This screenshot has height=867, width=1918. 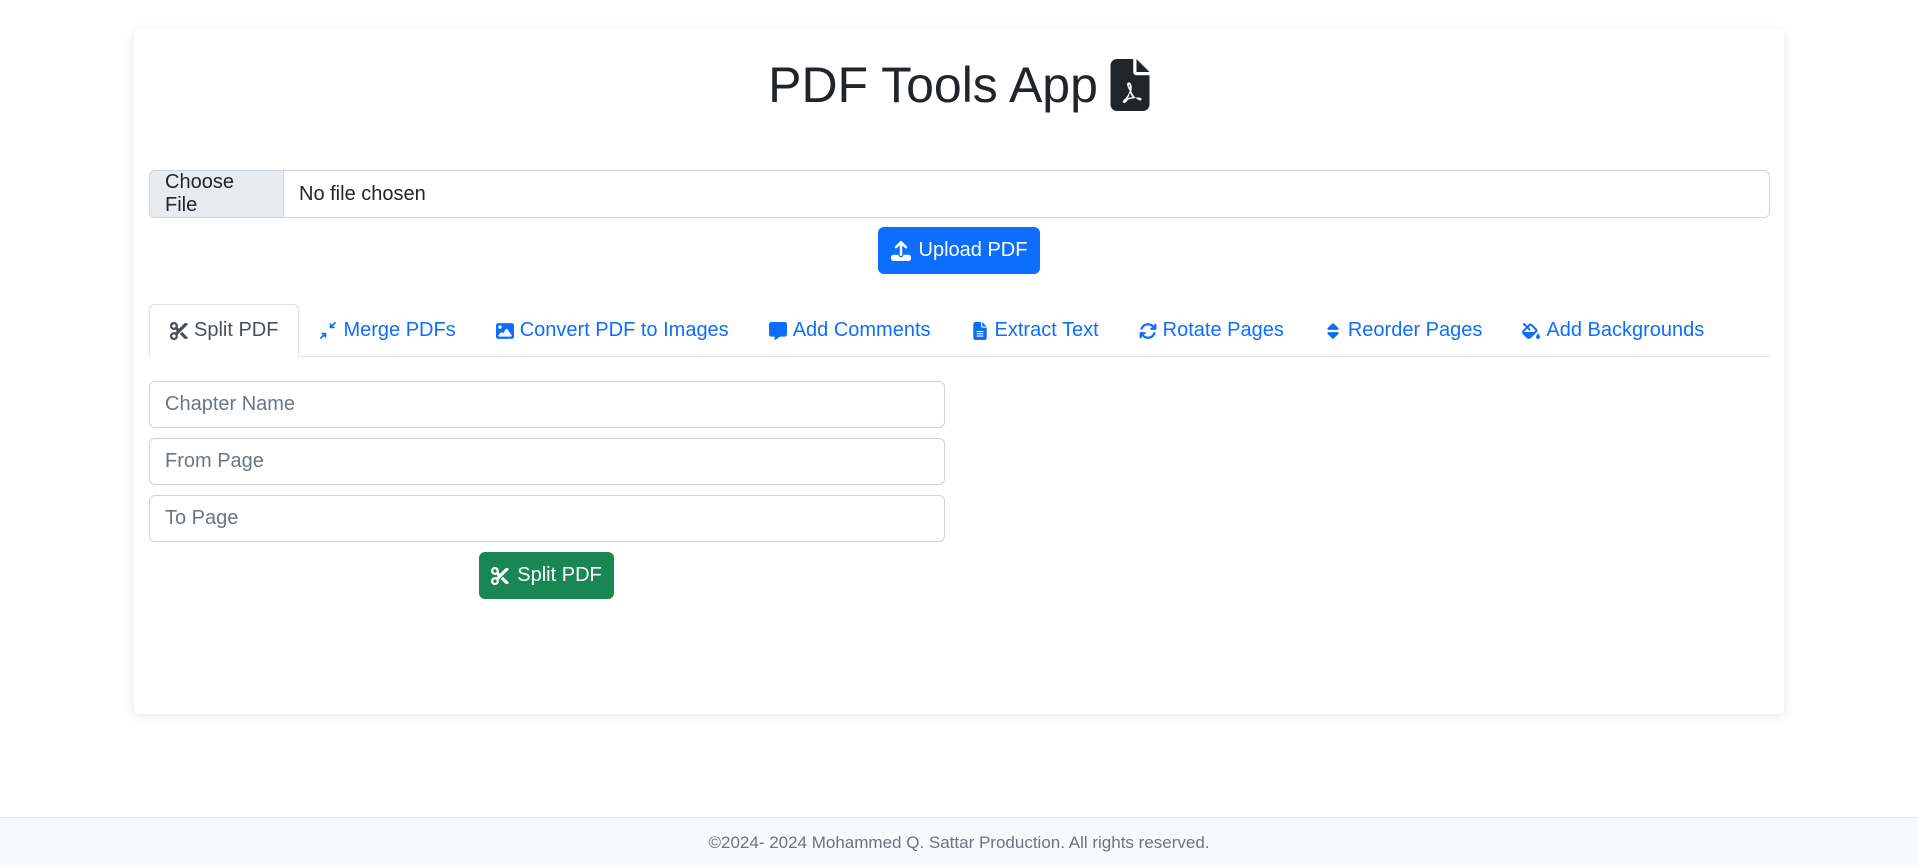 I want to click on rotate-icon, so click(x=1148, y=330).